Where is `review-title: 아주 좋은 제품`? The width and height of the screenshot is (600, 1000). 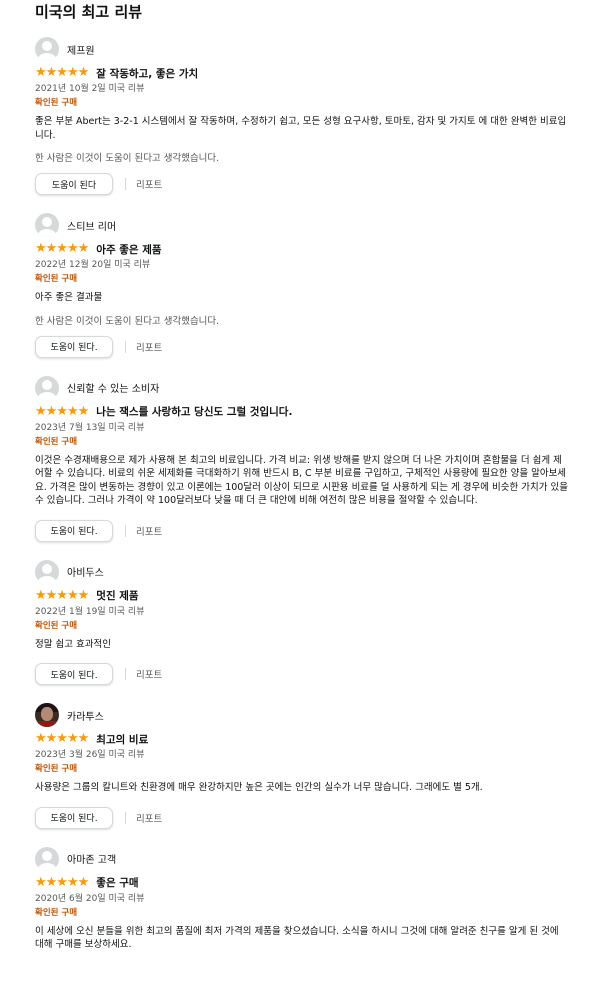
review-title: 아주 좋은 제품 is located at coordinates (128, 249).